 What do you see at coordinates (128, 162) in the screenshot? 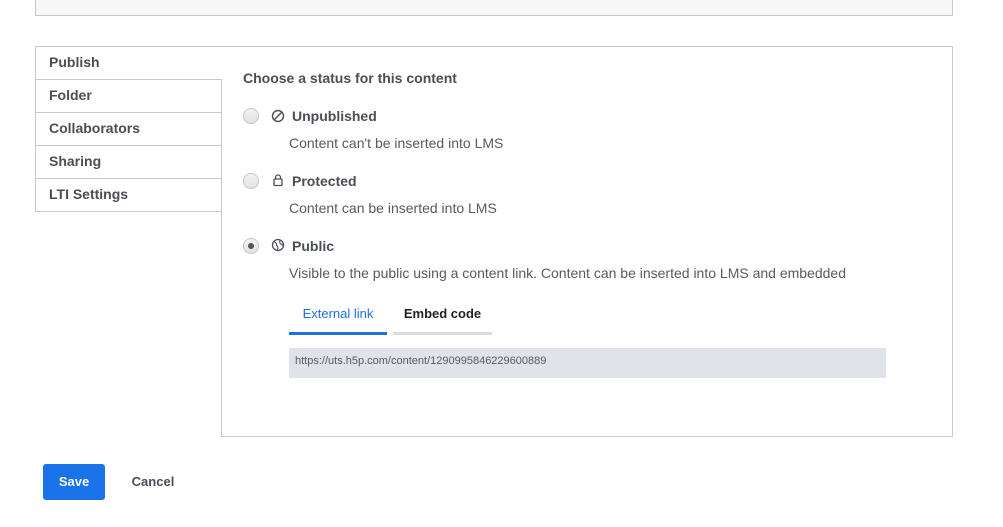
I see `sidebar-item-sharing: Sharing` at bounding box center [128, 162].